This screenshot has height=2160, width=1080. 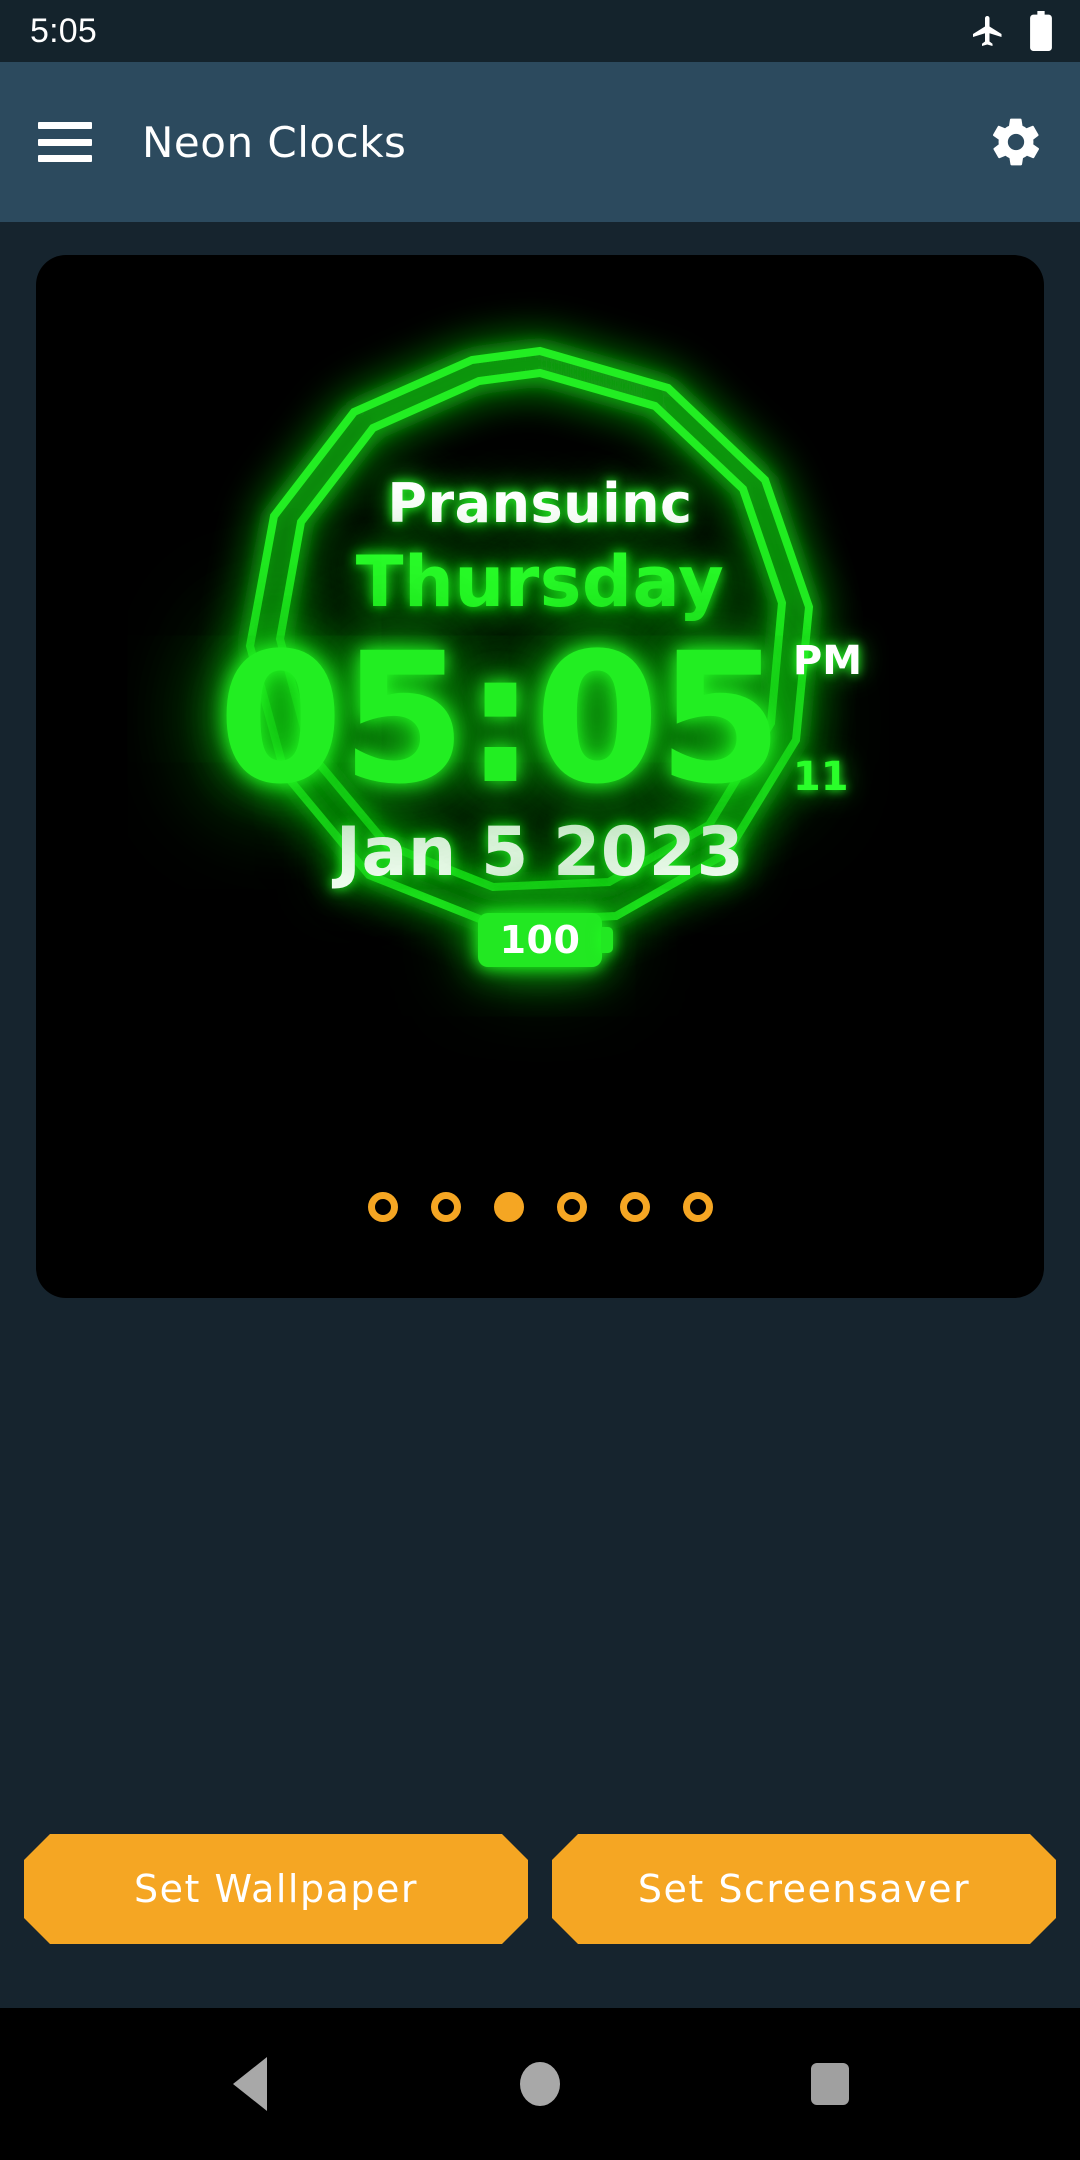 I want to click on nav-back-button, so click(x=250, y=2084).